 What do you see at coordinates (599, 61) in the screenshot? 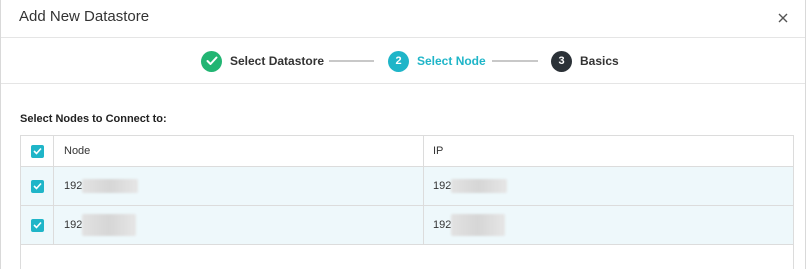
I see `step-label: Basics` at bounding box center [599, 61].